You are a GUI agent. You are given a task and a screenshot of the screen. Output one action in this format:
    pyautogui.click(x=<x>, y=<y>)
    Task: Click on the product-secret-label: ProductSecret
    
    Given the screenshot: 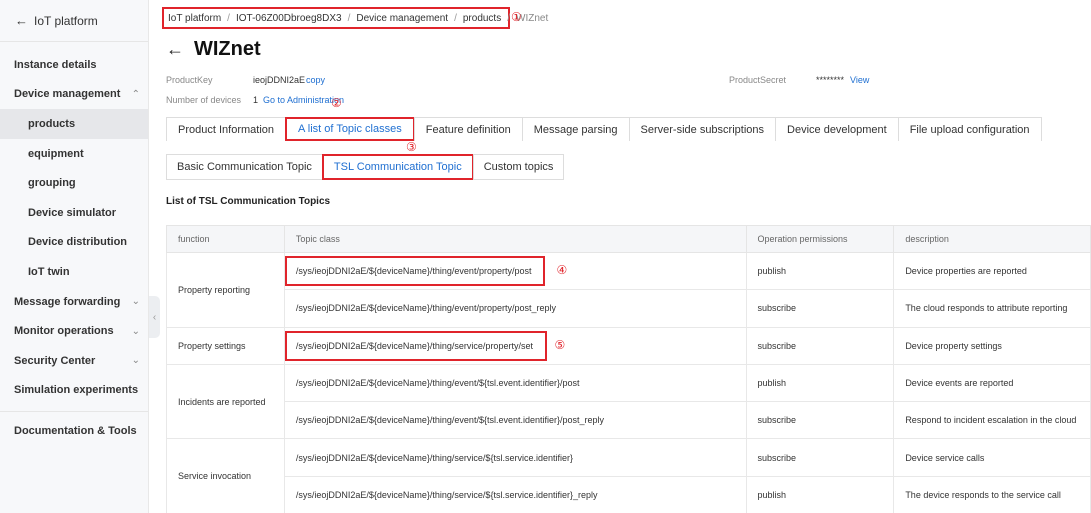 What is the action you would take?
    pyautogui.click(x=758, y=80)
    